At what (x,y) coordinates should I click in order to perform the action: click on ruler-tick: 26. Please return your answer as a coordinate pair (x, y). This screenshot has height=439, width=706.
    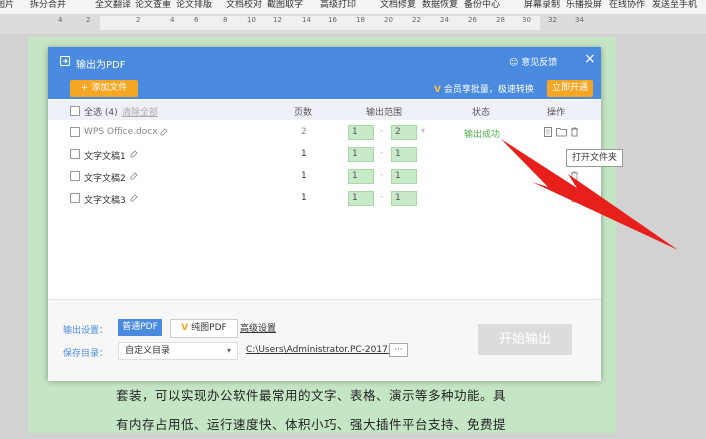
    Looking at the image, I should click on (472, 20).